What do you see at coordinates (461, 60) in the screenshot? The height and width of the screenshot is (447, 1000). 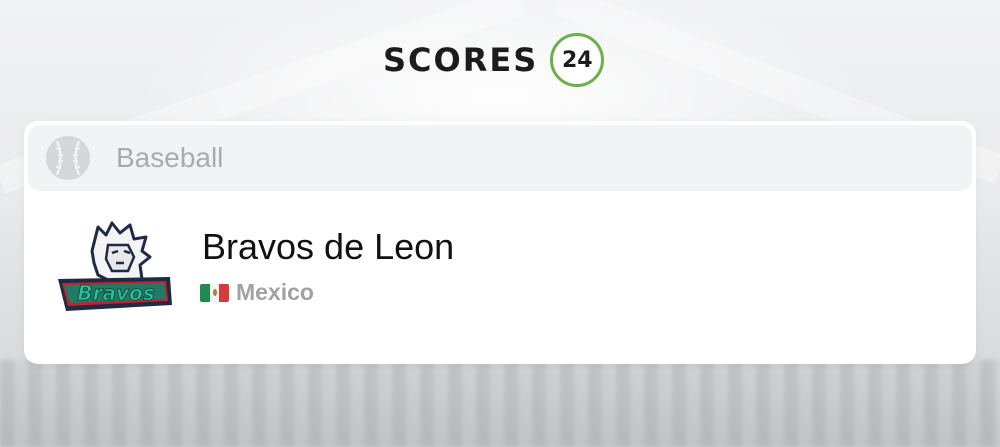 I see `logo-wordmark: SCORES` at bounding box center [461, 60].